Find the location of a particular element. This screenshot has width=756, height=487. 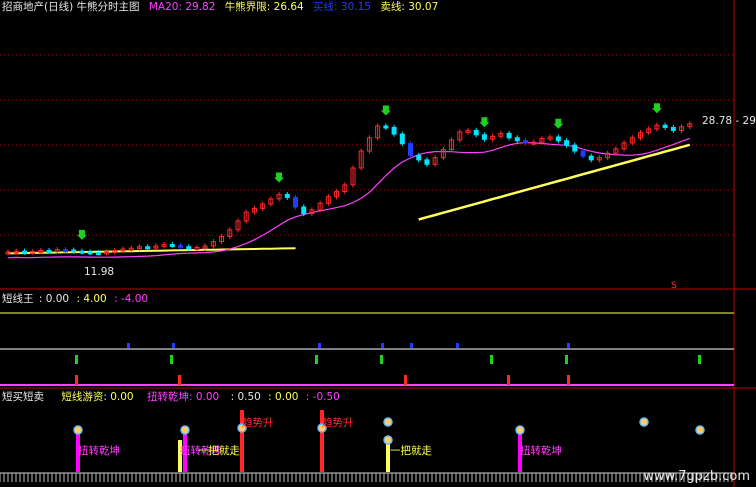

panel2-value-1: : 0.00 is located at coordinates (54, 299).